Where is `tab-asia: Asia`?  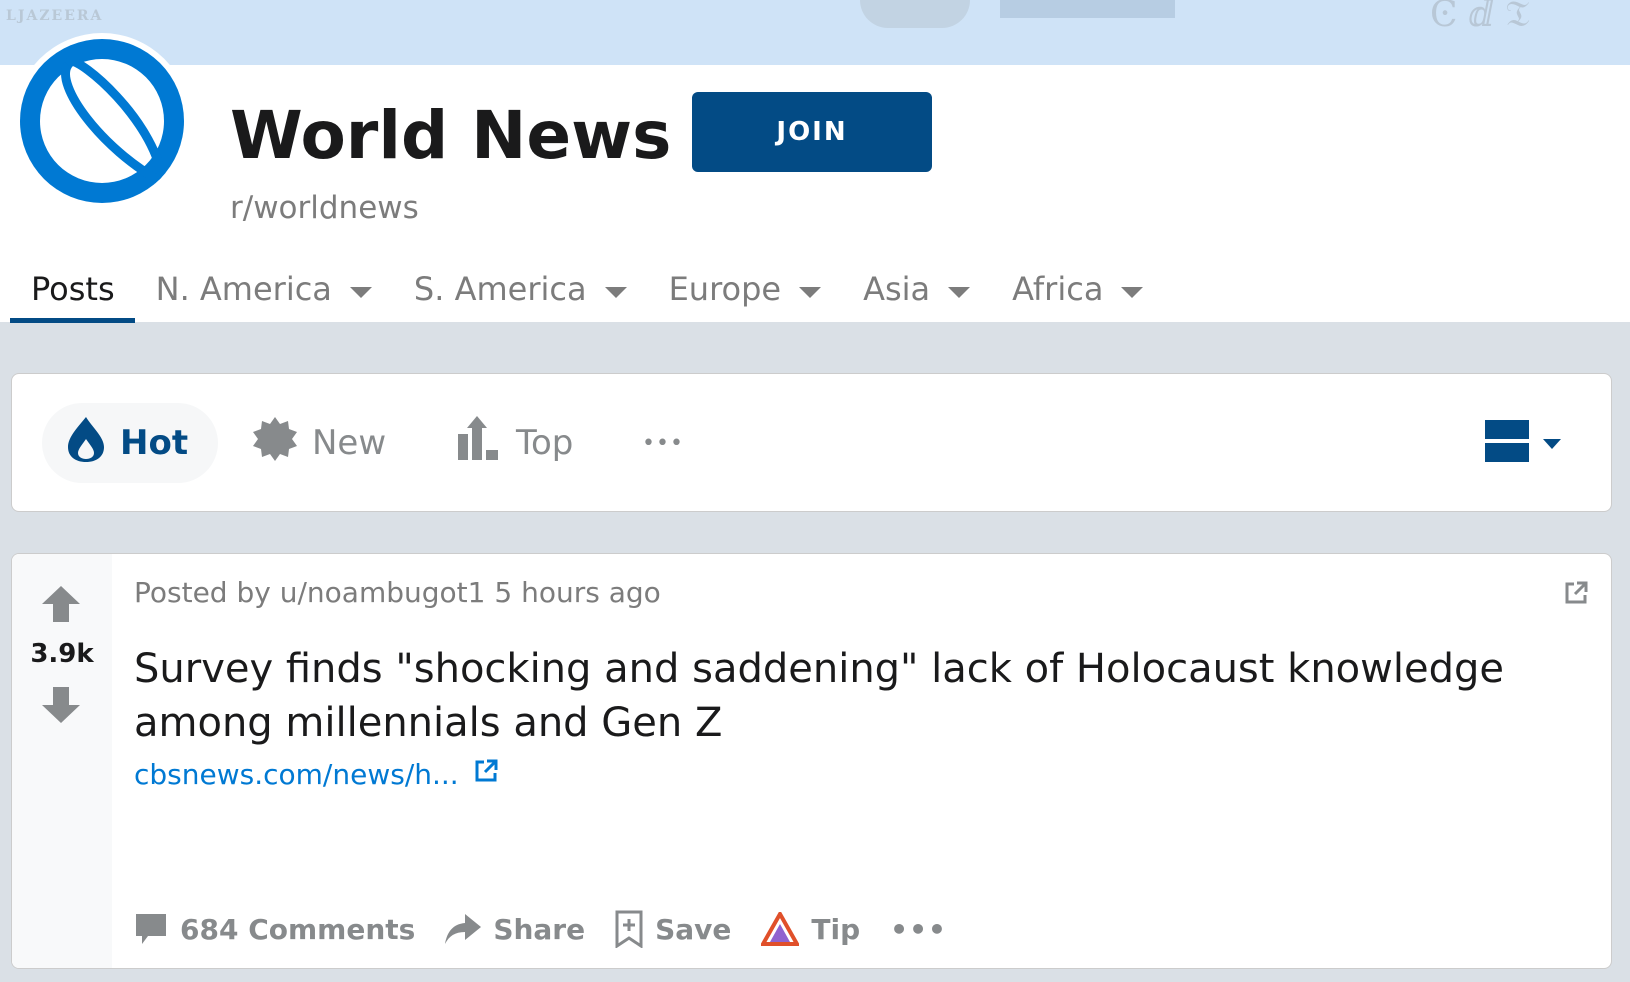
tab-asia: Asia is located at coordinates (916, 289).